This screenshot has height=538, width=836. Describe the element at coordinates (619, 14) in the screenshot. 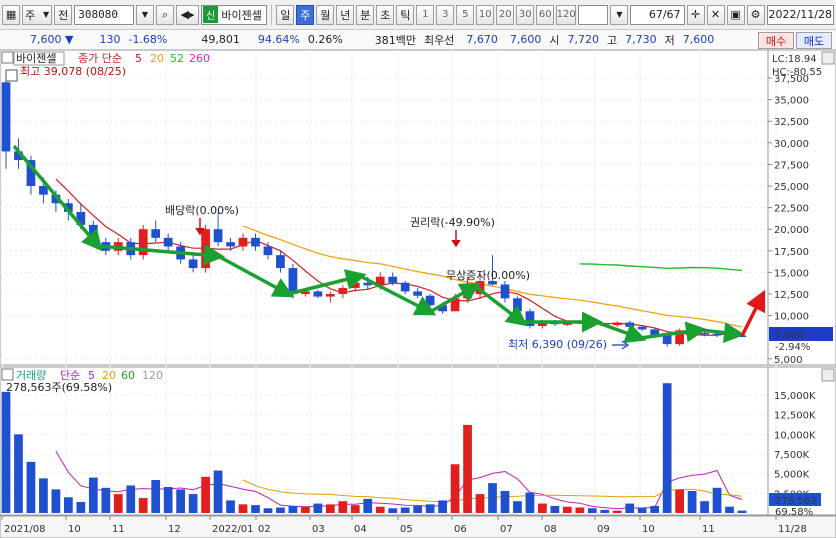

I see `interval-dropdown: ▼` at that location.